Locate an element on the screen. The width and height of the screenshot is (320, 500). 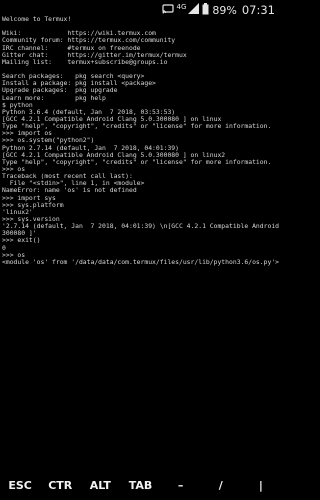
clock: 07:31 is located at coordinates (258, 10).